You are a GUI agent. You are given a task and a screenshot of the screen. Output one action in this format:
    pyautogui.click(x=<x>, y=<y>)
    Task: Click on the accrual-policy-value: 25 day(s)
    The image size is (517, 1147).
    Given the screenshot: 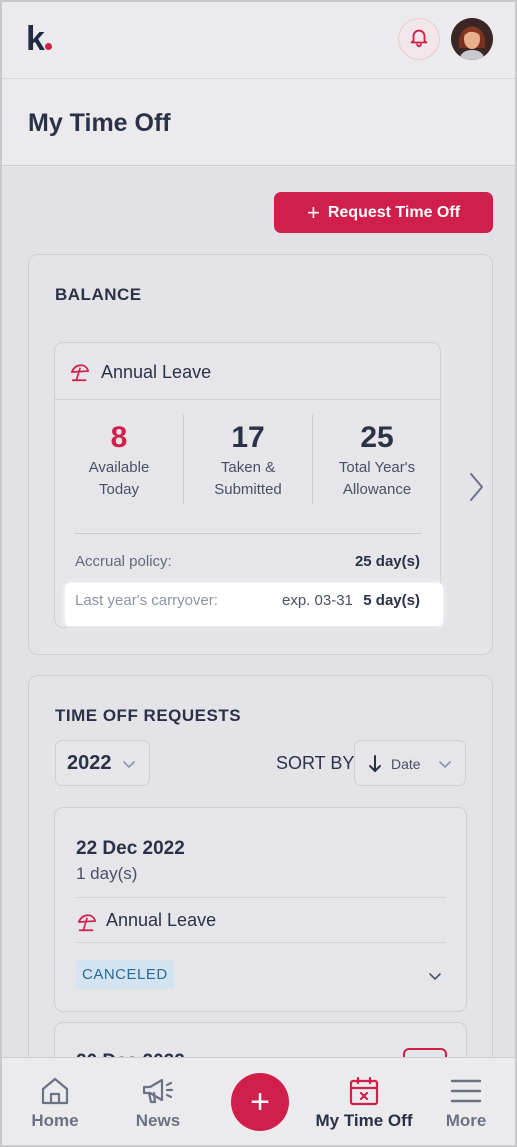 What is the action you would take?
    pyautogui.click(x=387, y=561)
    